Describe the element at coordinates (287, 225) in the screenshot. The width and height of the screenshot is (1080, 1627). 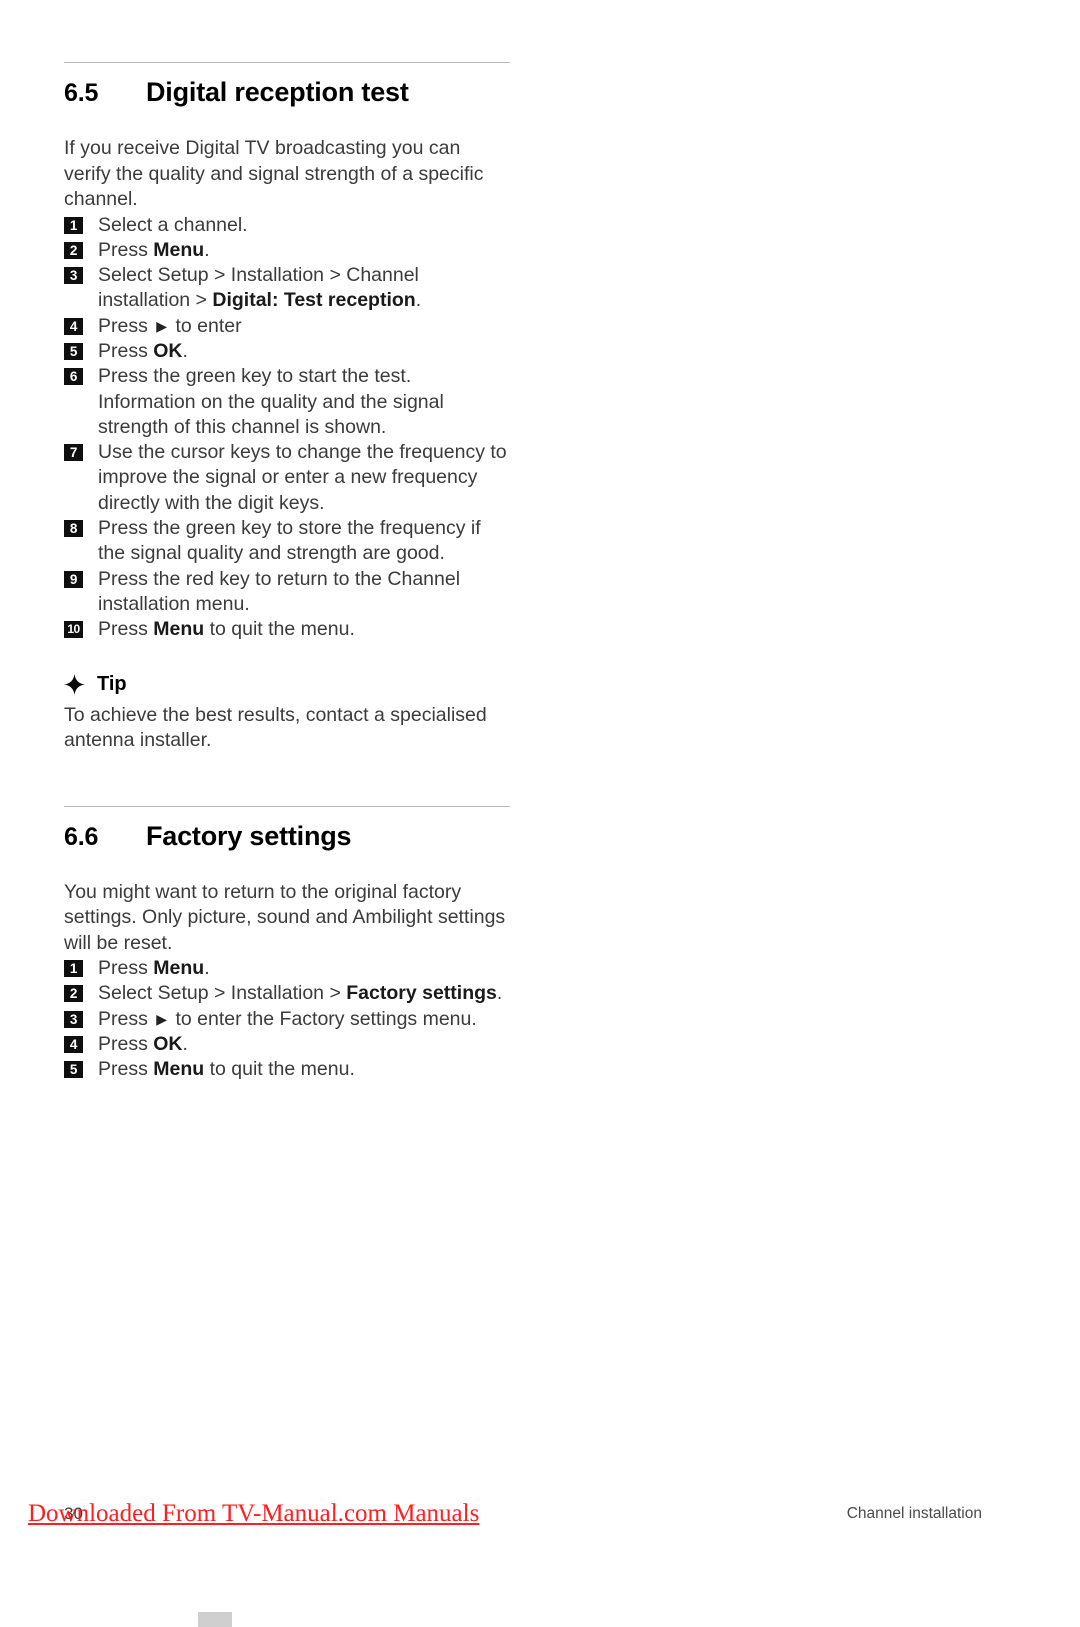
I see `list-item: 1 Select a channel.` at that location.